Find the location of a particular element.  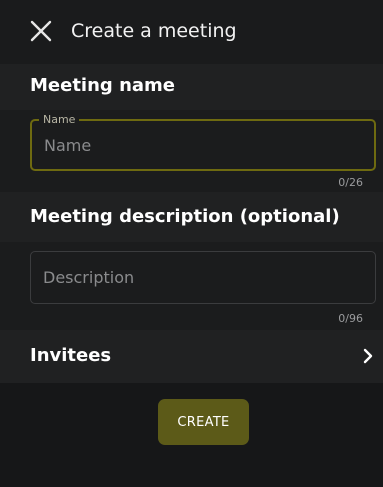

invitees-label: Invitees is located at coordinates (71, 355).